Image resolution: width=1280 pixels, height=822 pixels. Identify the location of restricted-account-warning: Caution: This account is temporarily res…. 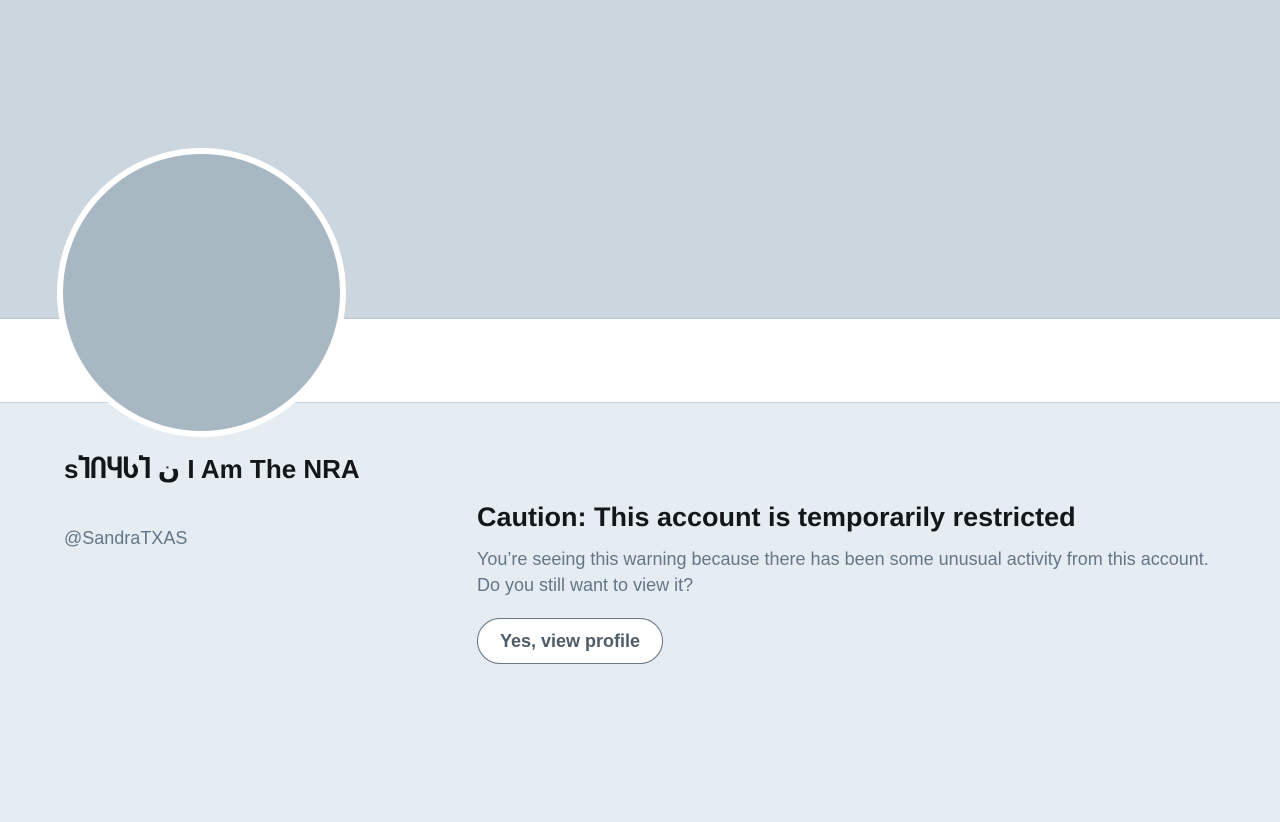
(847, 581).